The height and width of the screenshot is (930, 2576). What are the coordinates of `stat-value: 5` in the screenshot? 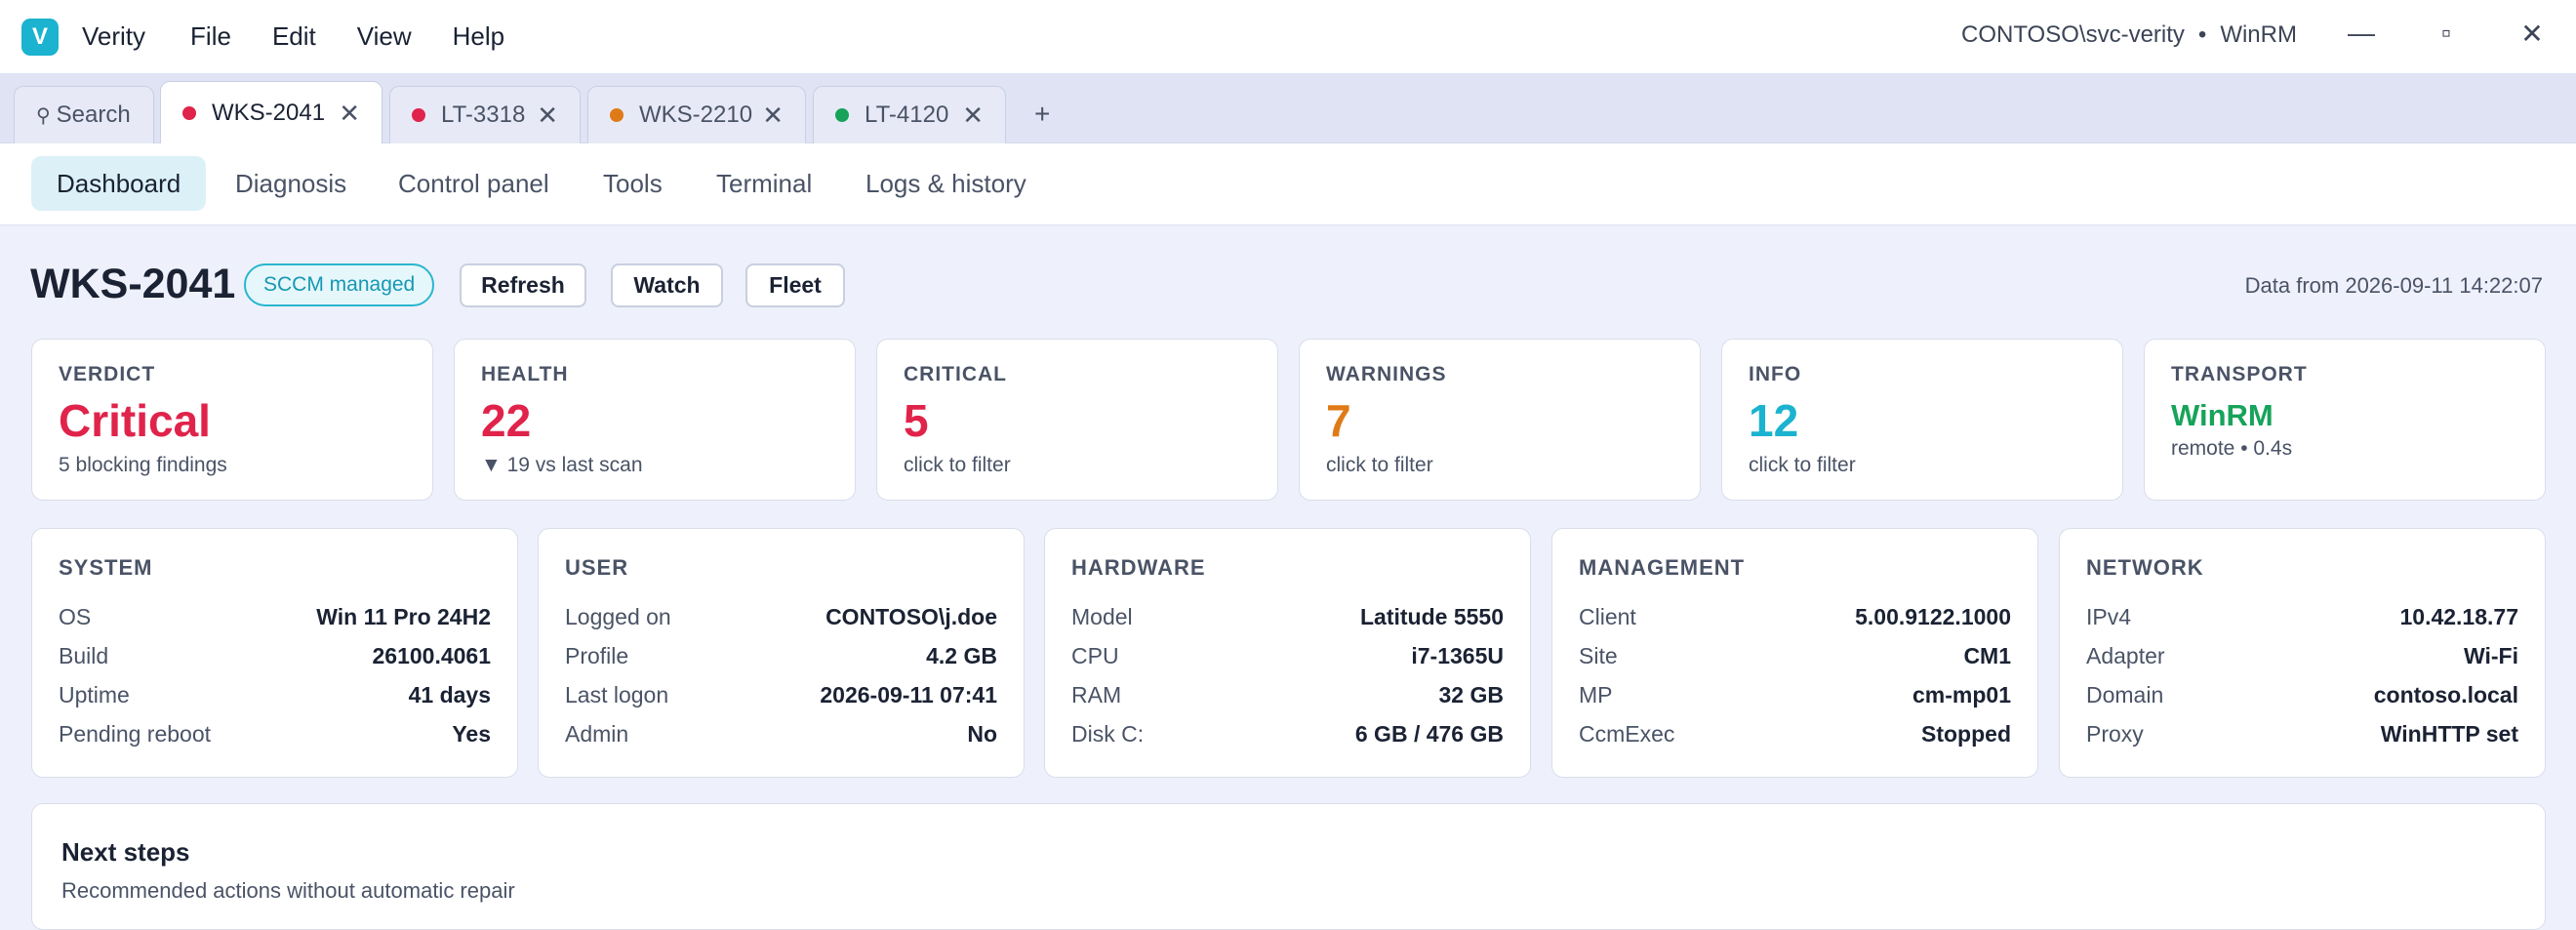 It's located at (916, 420).